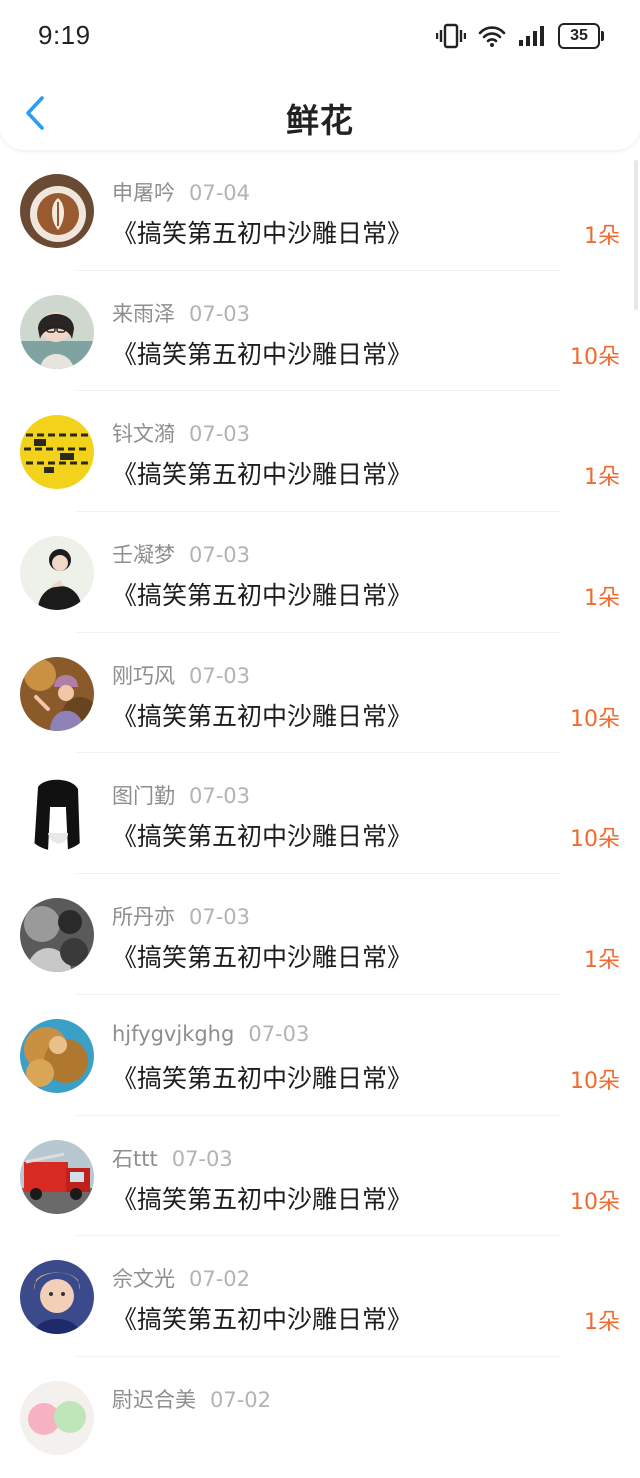  What do you see at coordinates (181, 795) in the screenshot?
I see `item-meta: 图门勤 07-03` at bounding box center [181, 795].